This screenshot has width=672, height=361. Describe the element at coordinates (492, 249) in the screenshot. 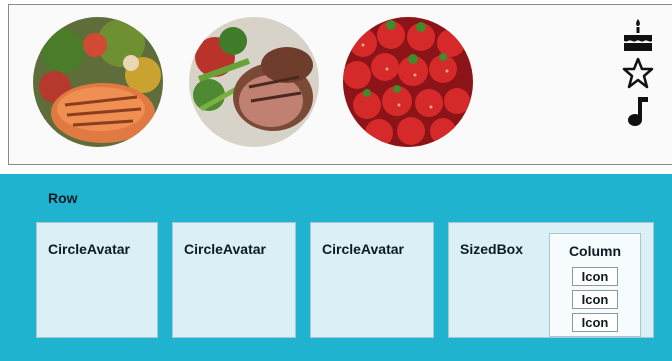

I see `sizedbox-label: SizedBox` at that location.